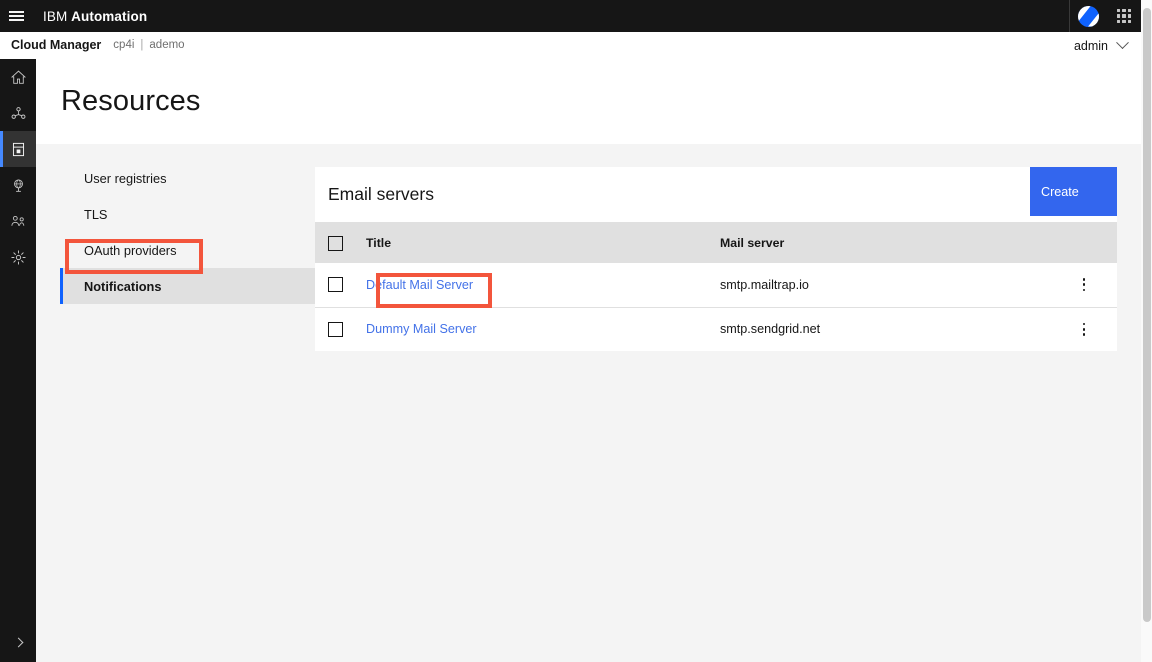 The height and width of the screenshot is (662, 1152). I want to click on left-rail, so click(18, 360).